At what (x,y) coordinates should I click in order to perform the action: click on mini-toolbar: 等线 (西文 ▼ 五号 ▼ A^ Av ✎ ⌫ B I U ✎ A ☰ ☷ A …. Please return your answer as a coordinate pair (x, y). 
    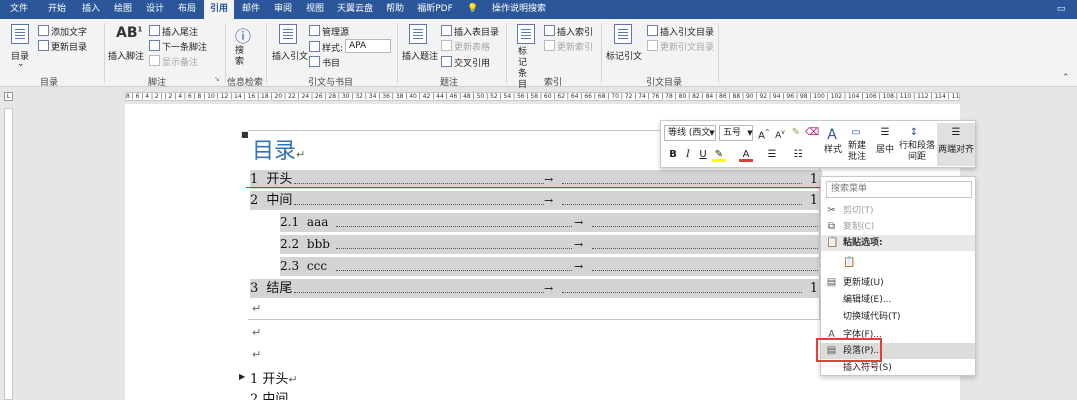
    Looking at the image, I should click on (818, 144).